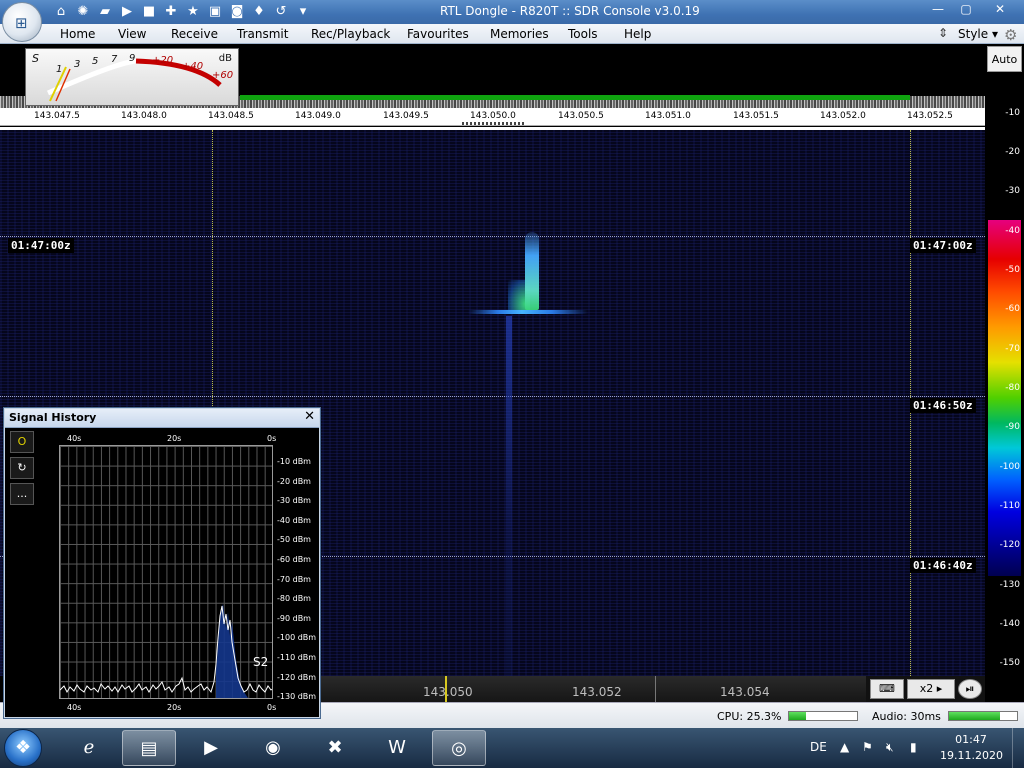 Image resolution: width=1024 pixels, height=768 pixels. Describe the element at coordinates (597, 692) in the screenshot. I see `strip-frequency-label: 143.052` at that location.